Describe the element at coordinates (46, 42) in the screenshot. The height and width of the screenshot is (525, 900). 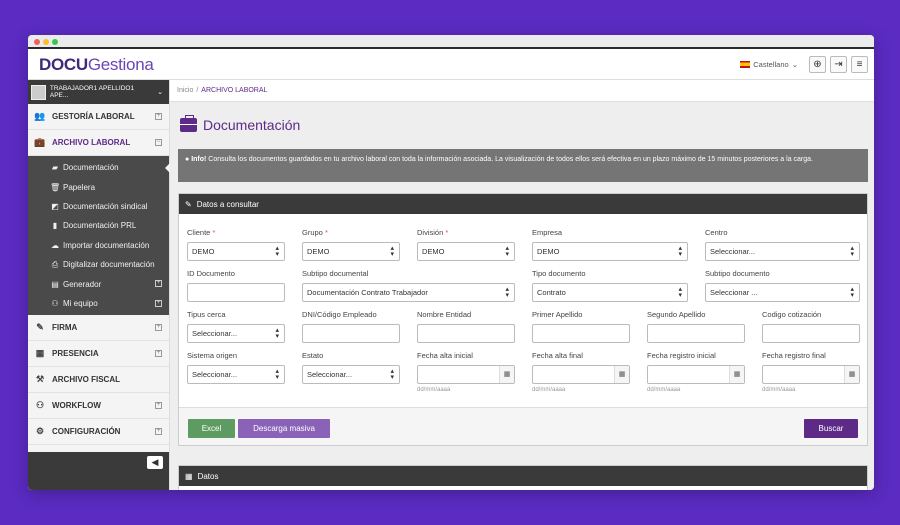
I see `minimize-window-icon` at that location.